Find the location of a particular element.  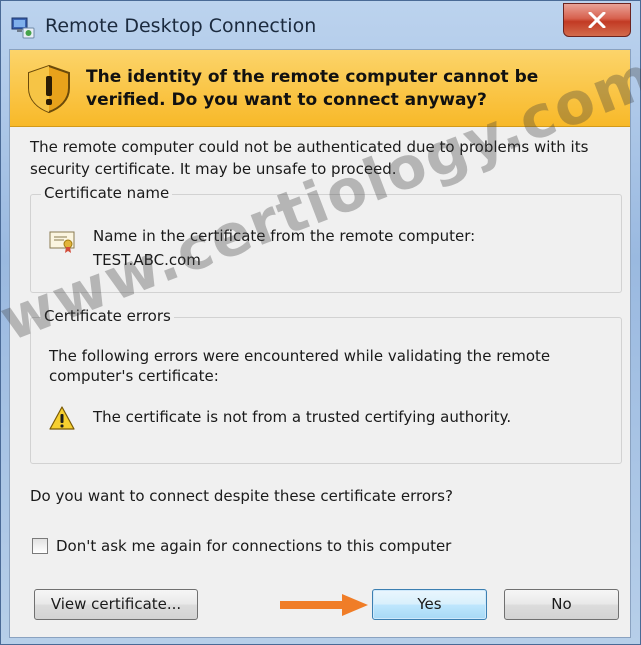

remote-desktop-icon is located at coordinates (23, 28).